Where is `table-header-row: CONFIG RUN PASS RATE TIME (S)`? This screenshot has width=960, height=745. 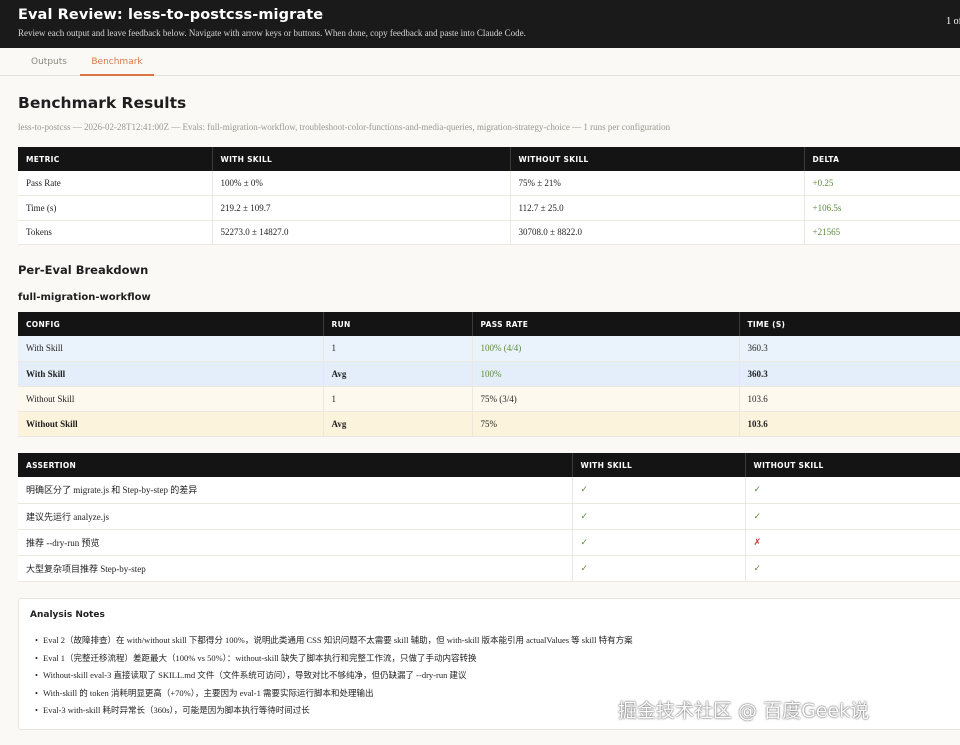 table-header-row: CONFIG RUN PASS RATE TIME (S) is located at coordinates (489, 324).